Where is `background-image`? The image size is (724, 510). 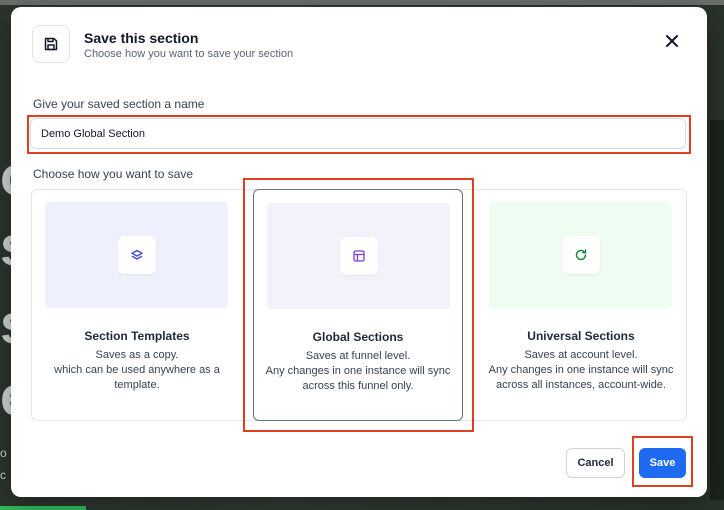
background-image is located at coordinates (717, 310).